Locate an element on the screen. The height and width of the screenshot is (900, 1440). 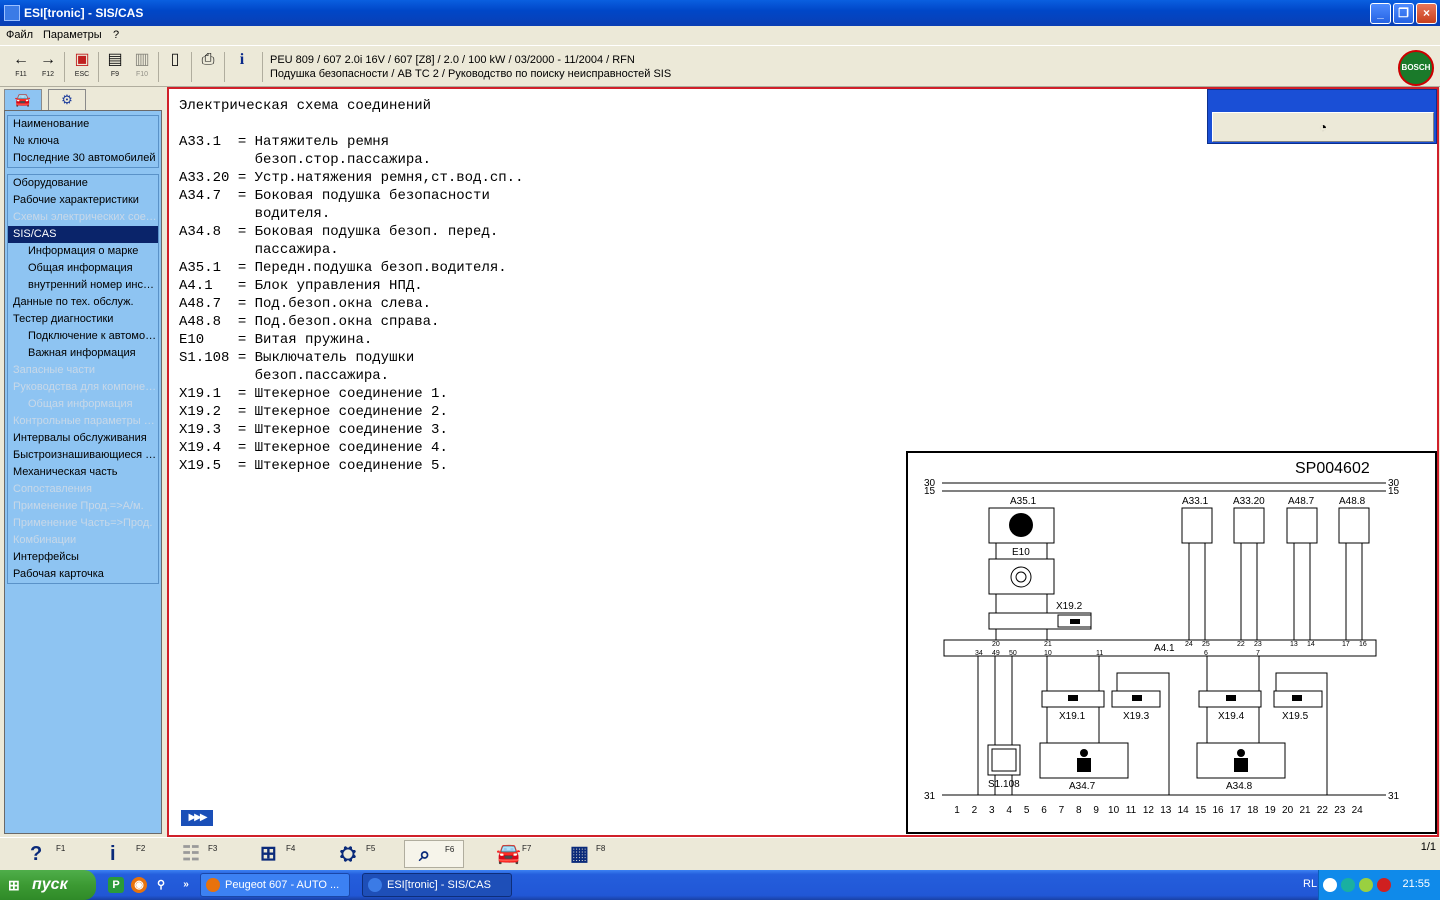
escape-button: ▣ ESC is located at coordinates (82, 67).